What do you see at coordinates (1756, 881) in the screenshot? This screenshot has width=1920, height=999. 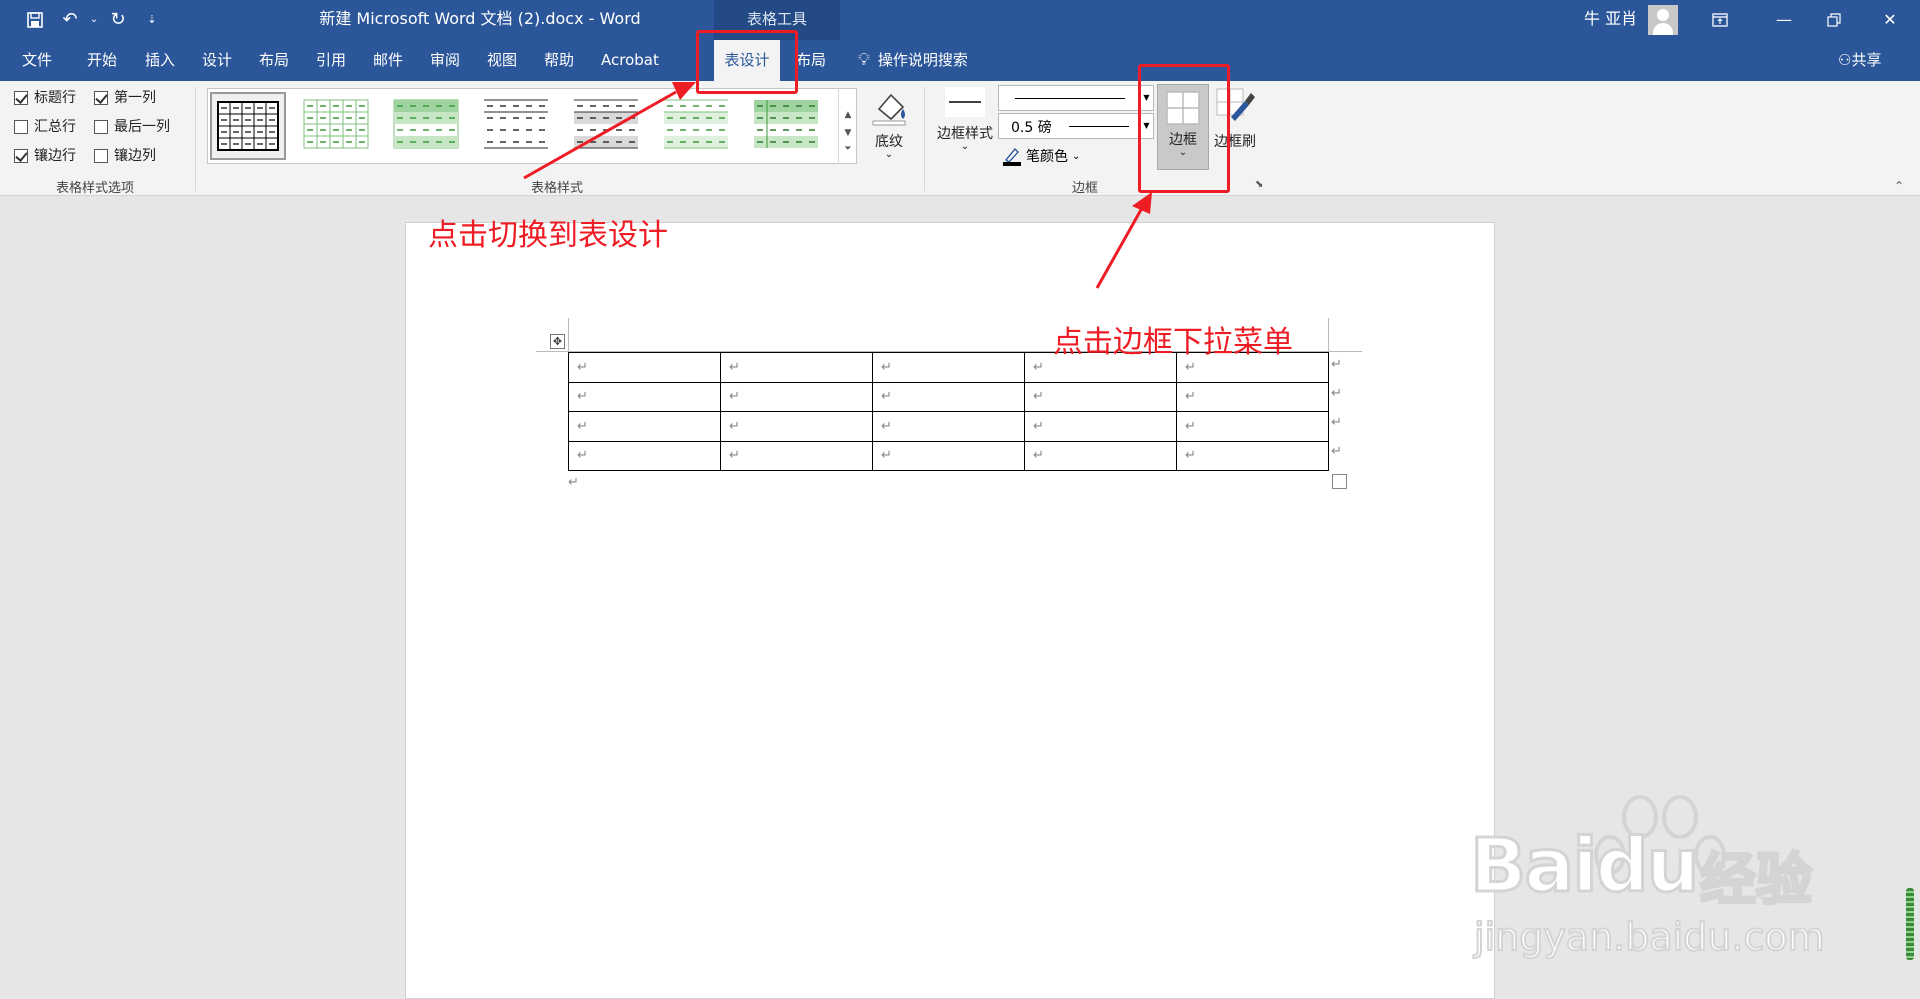 I see `watermark-cn: 经验` at bounding box center [1756, 881].